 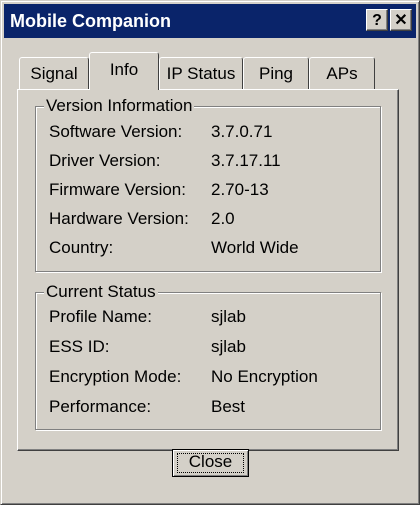 What do you see at coordinates (223, 218) in the screenshot?
I see `hardware-version-value: 2.0` at bounding box center [223, 218].